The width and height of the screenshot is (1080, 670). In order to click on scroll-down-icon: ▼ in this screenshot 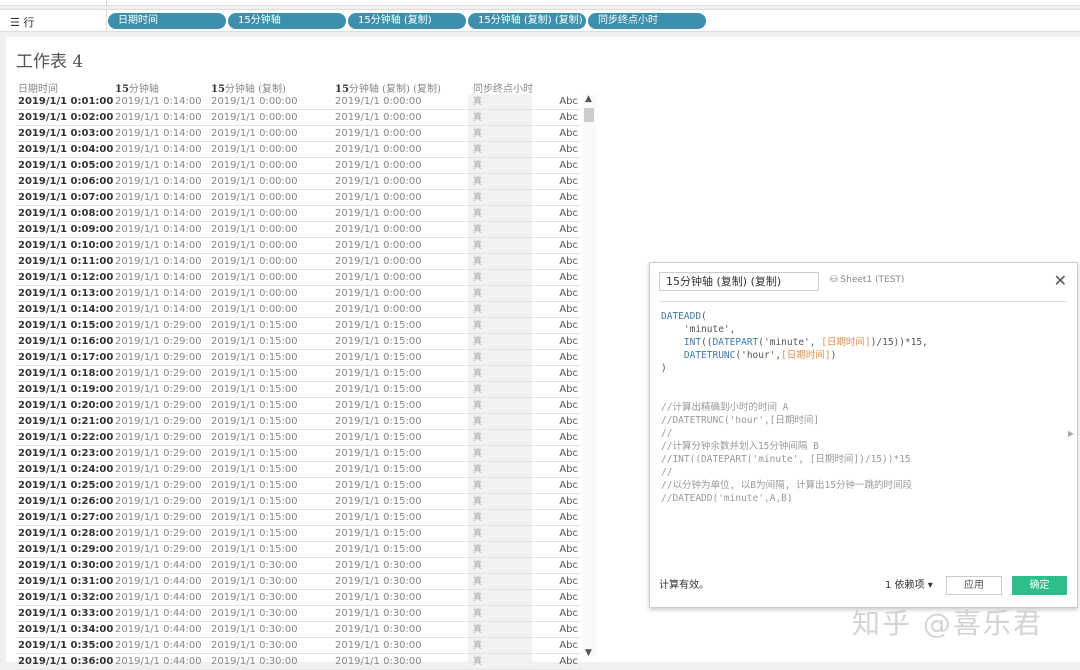, I will do `click(588, 653)`.